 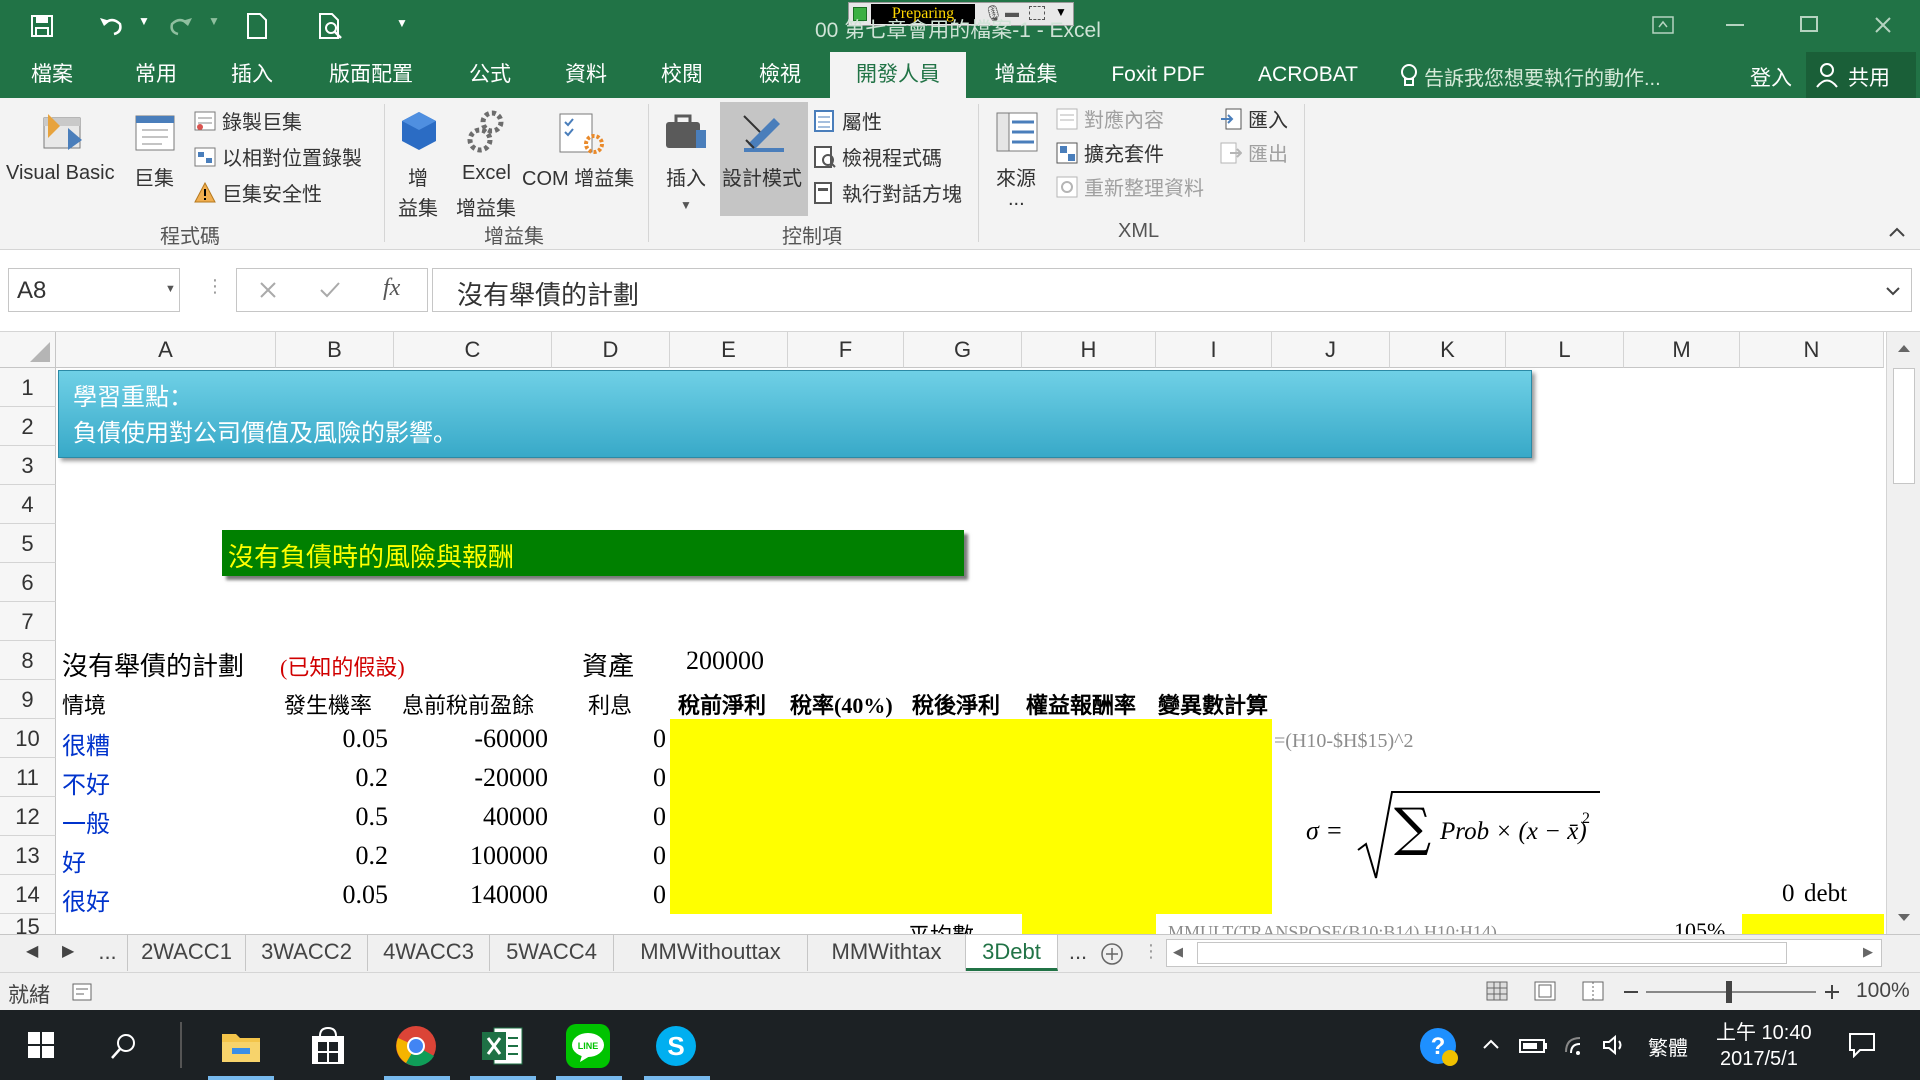 I want to click on windows-start-icon, so click(x=41, y=1045).